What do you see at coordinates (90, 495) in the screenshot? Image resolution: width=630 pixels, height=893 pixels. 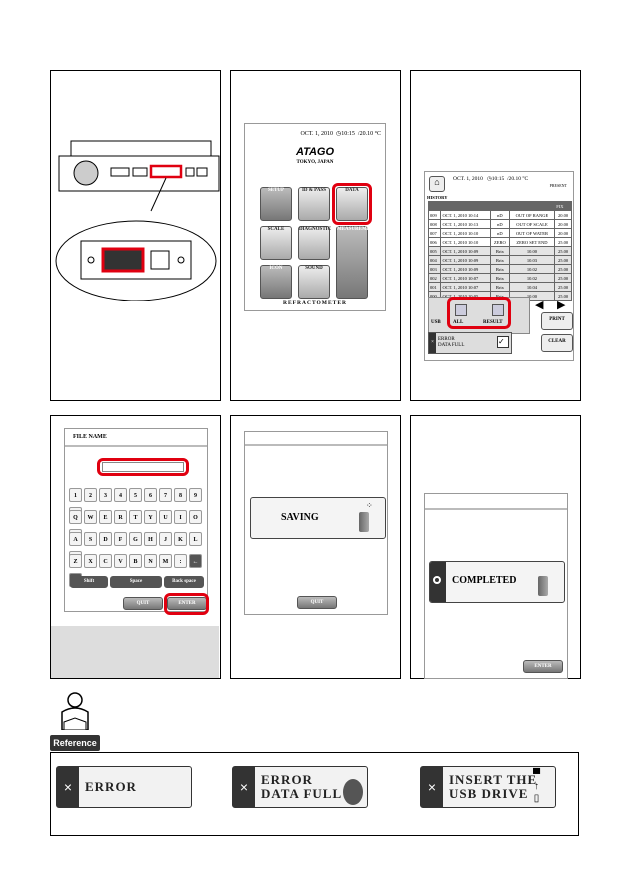 I see `key: 2` at bounding box center [90, 495].